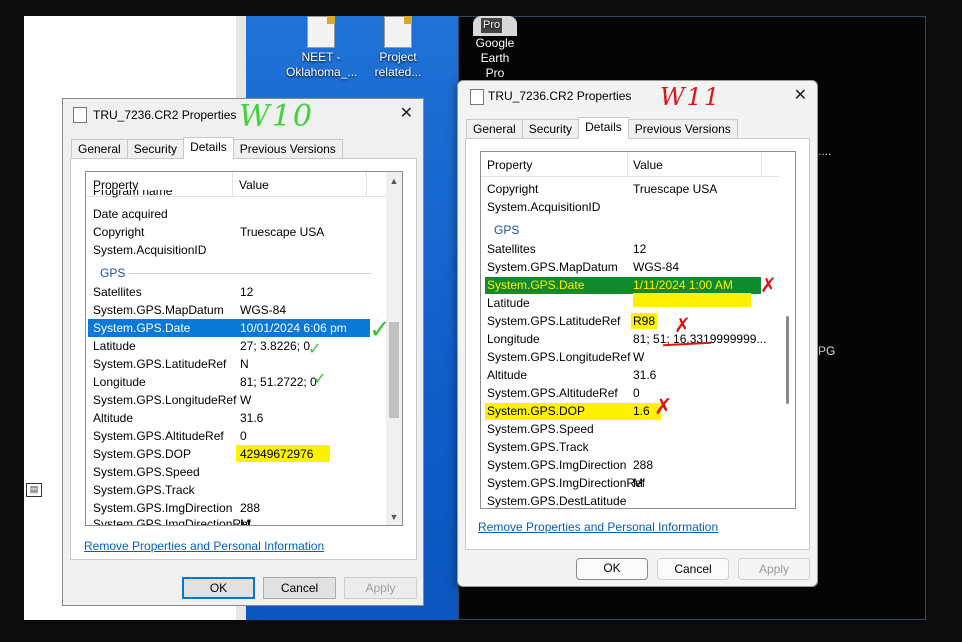  What do you see at coordinates (632, 500) in the screenshot?
I see `list-item: System.GPS.DestLatitude` at bounding box center [632, 500].